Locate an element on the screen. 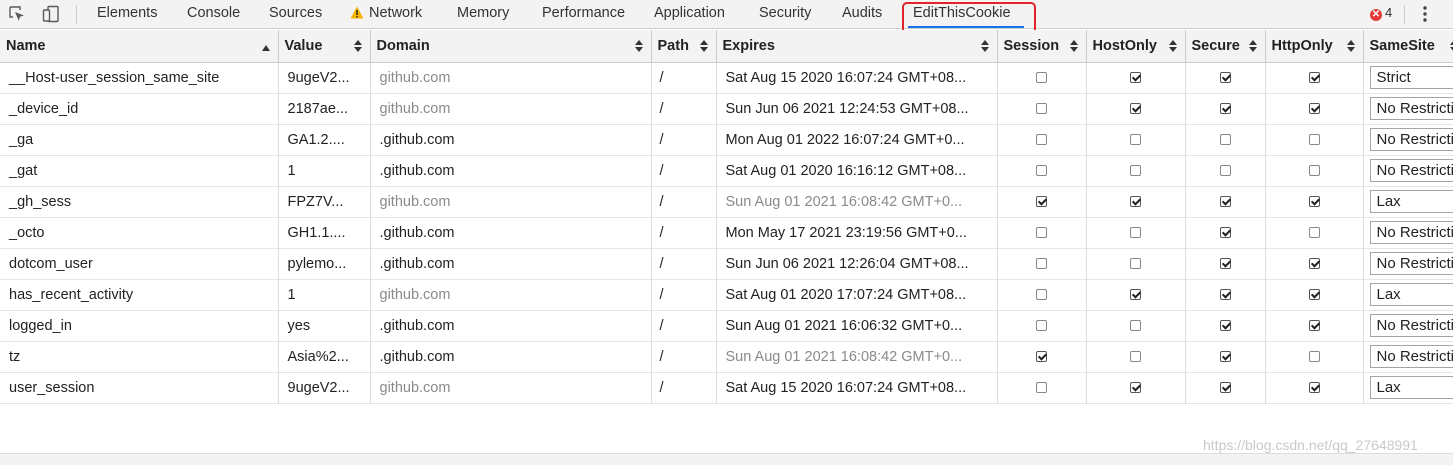  cookie-value-cell: 1 is located at coordinates (324, 294).